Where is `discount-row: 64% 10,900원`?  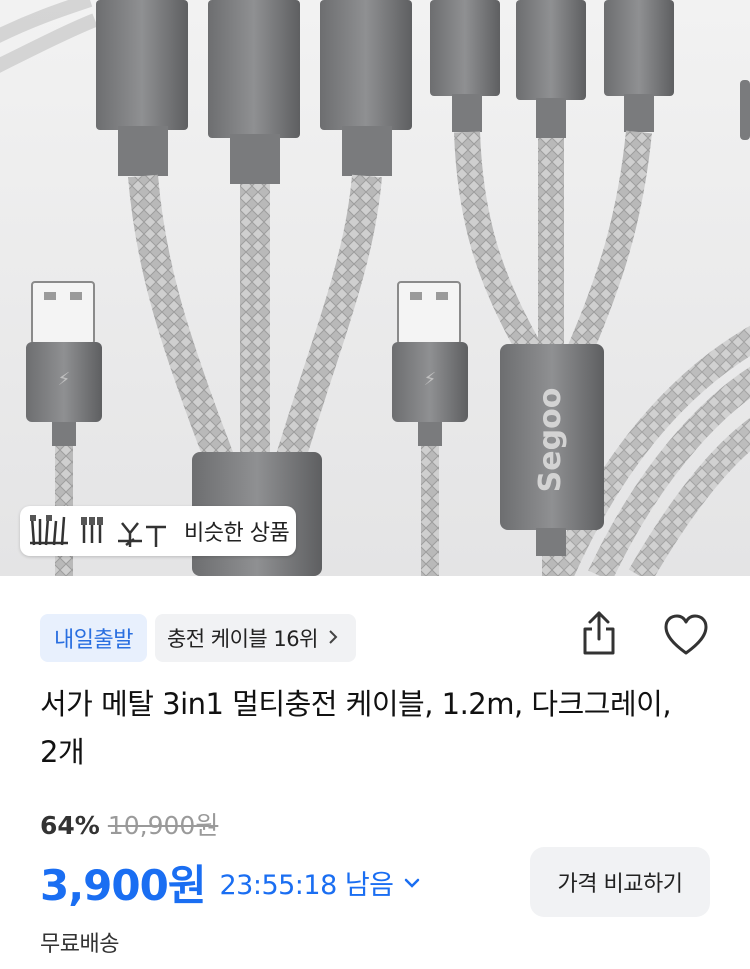 discount-row: 64% 10,900원 is located at coordinates (129, 824).